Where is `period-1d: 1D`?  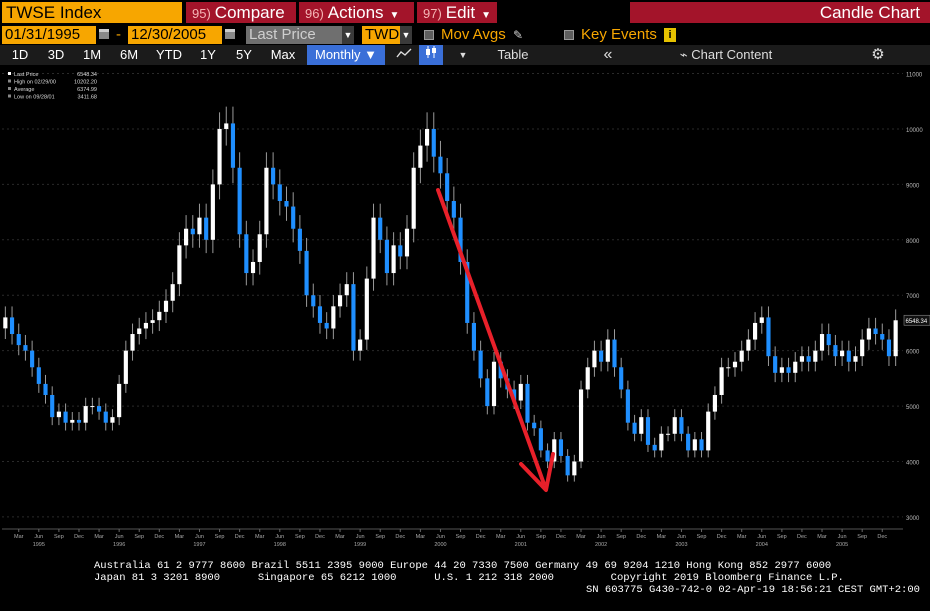
period-1d: 1D is located at coordinates (20, 55).